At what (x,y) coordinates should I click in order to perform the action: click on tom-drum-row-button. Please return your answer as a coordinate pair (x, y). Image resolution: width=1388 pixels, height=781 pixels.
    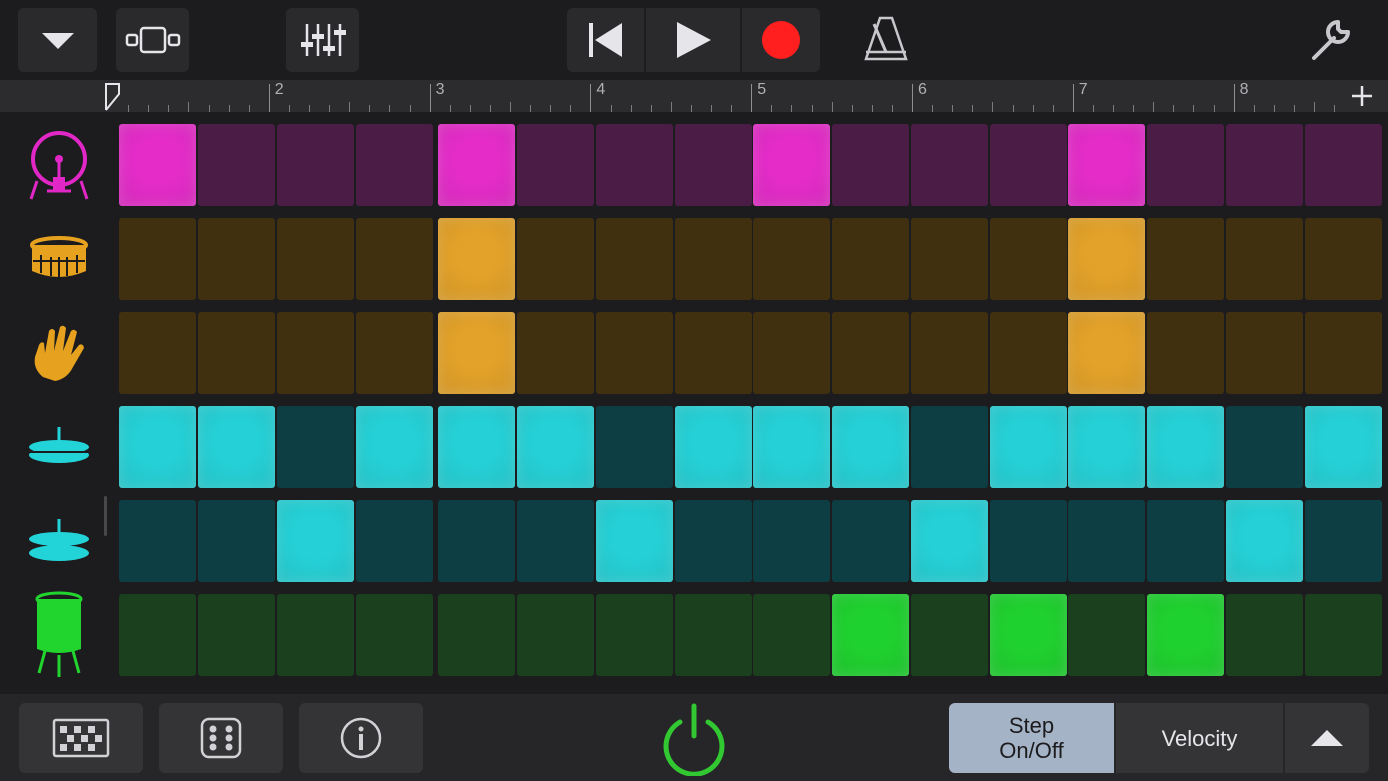
    Looking at the image, I should click on (59, 635).